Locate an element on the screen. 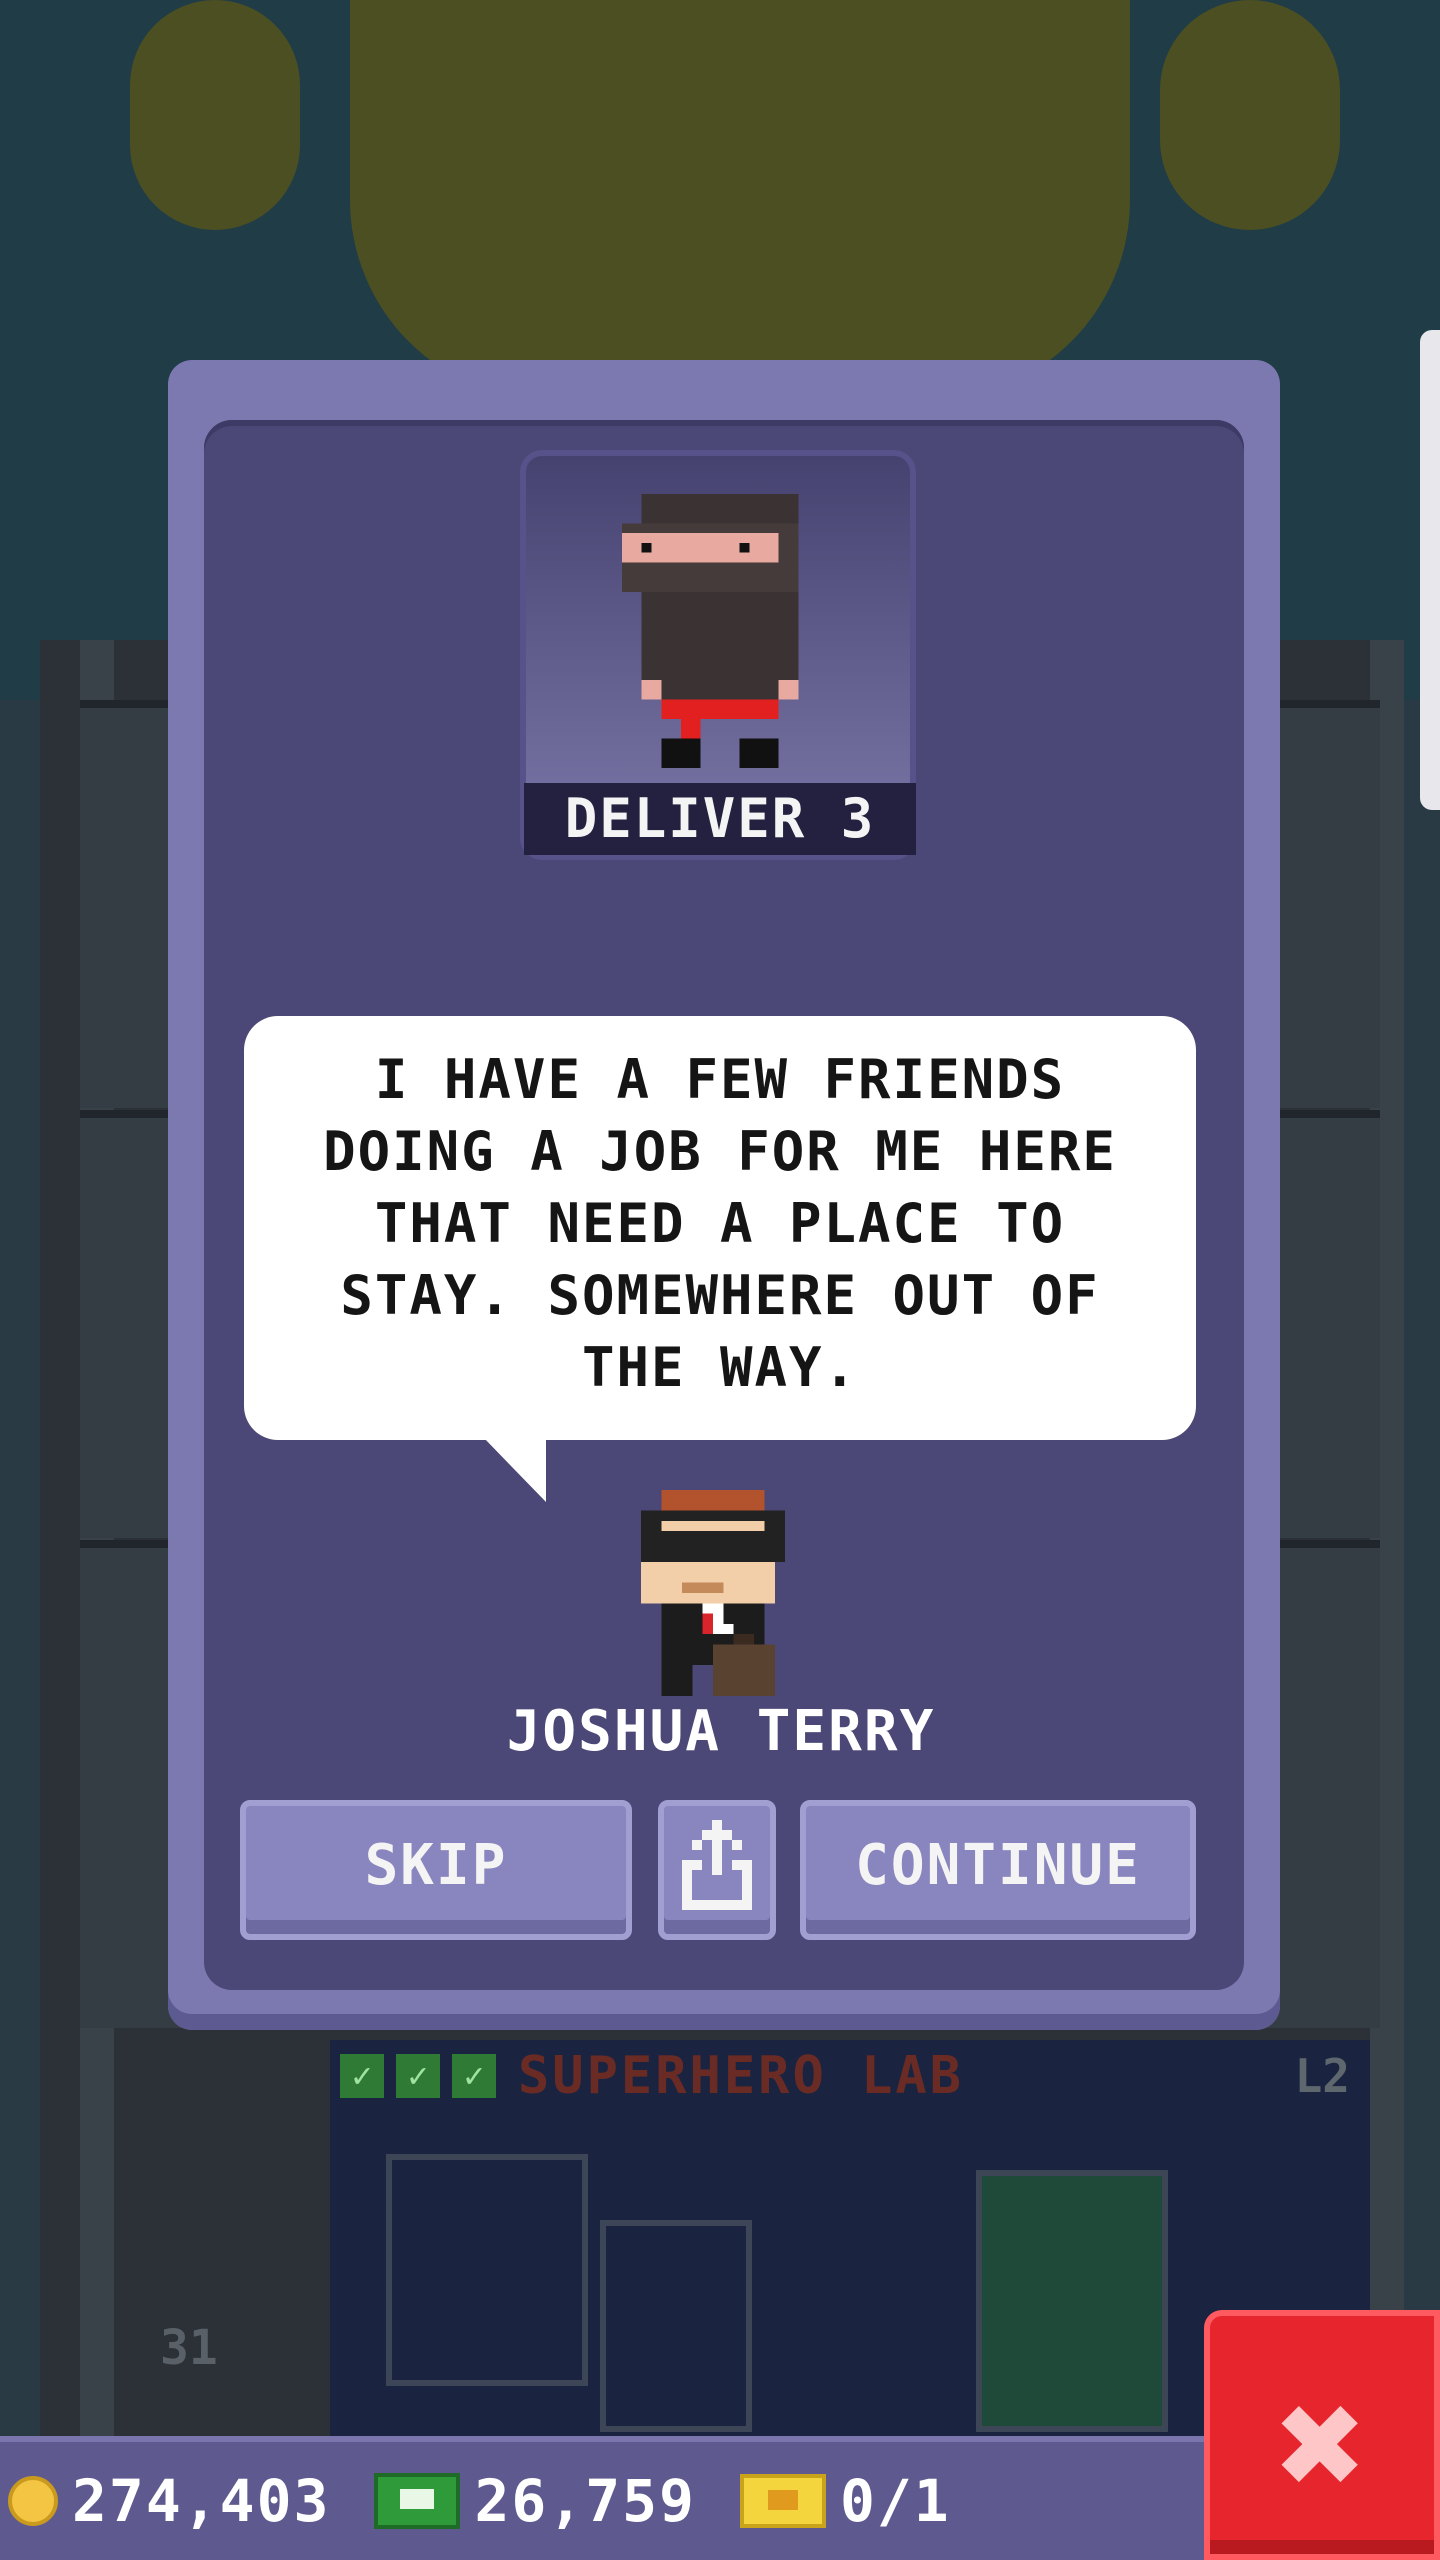 The image size is (1440, 2560). golden-ticket-icon is located at coordinates (782, 2501).